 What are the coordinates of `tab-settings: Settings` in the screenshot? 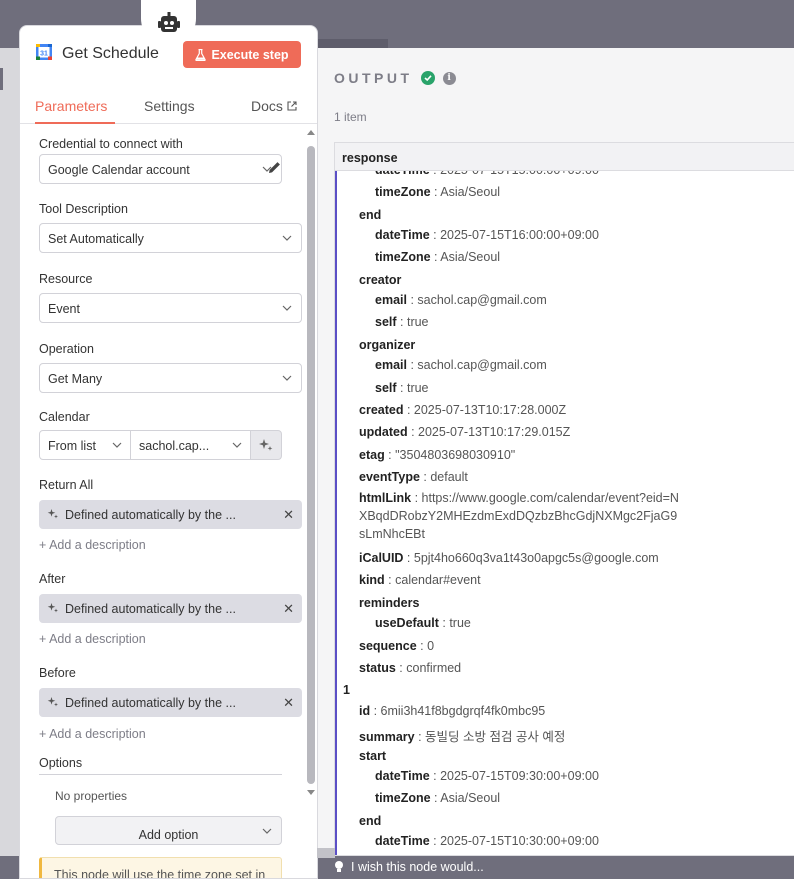 It's located at (169, 106).